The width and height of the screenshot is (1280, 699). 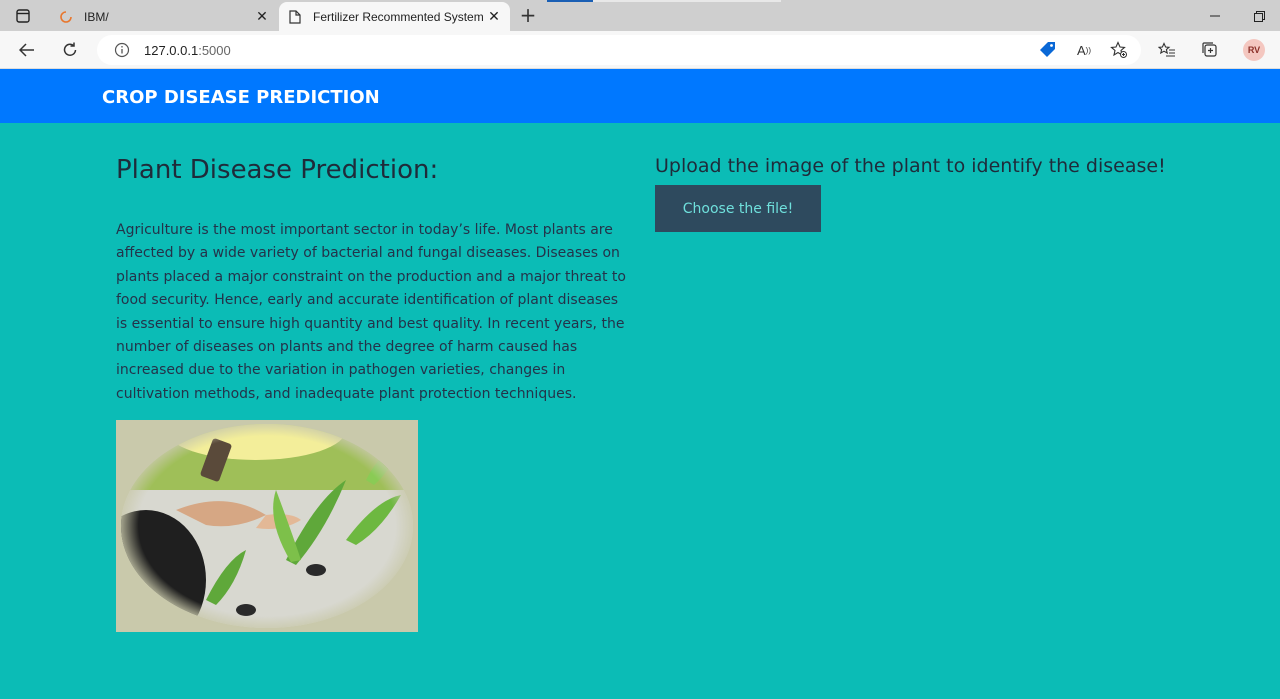 I want to click on tab-title: Fertilizer Recommented System a, so click(x=398, y=16).